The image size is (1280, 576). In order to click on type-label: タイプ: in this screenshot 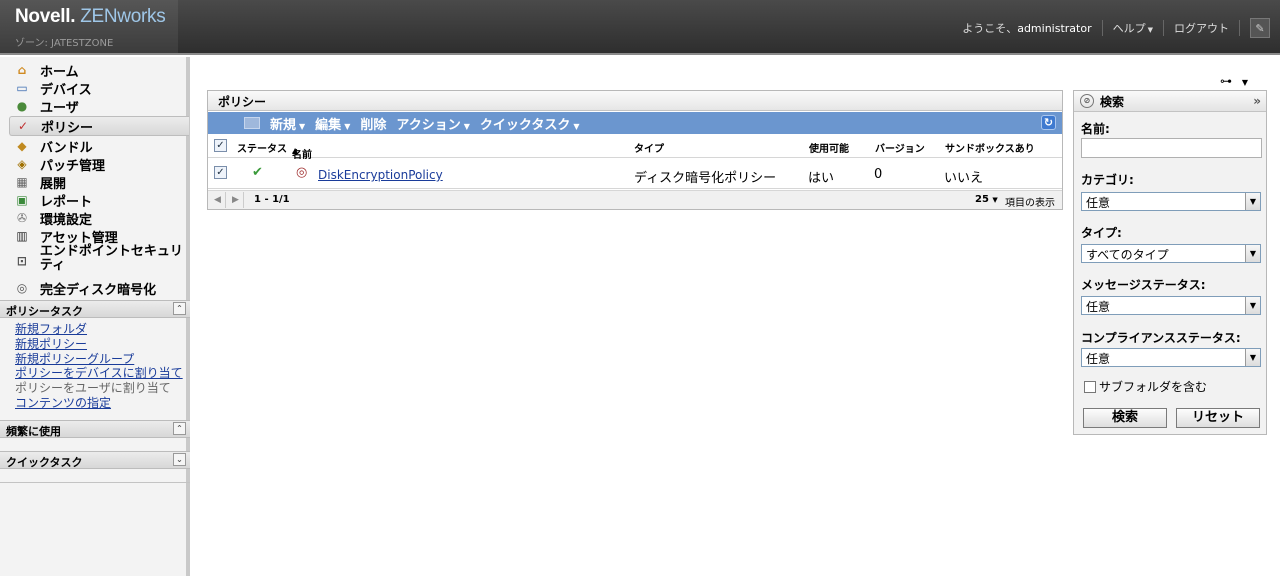, I will do `click(1101, 233)`.